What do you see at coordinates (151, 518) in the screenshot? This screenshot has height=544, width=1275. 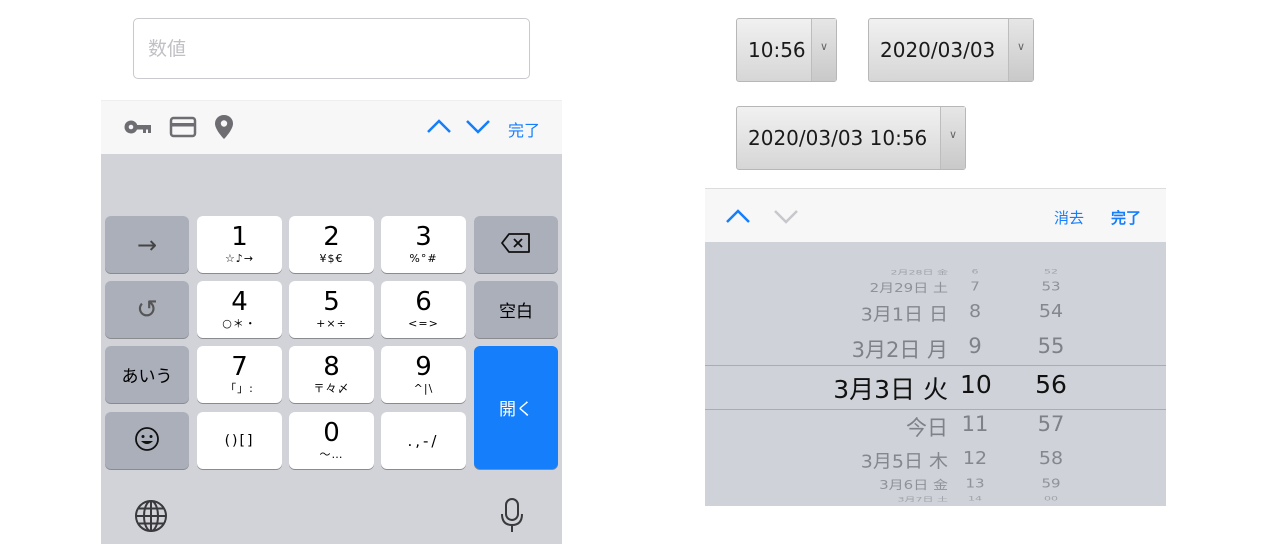 I see `globe-icon` at bounding box center [151, 518].